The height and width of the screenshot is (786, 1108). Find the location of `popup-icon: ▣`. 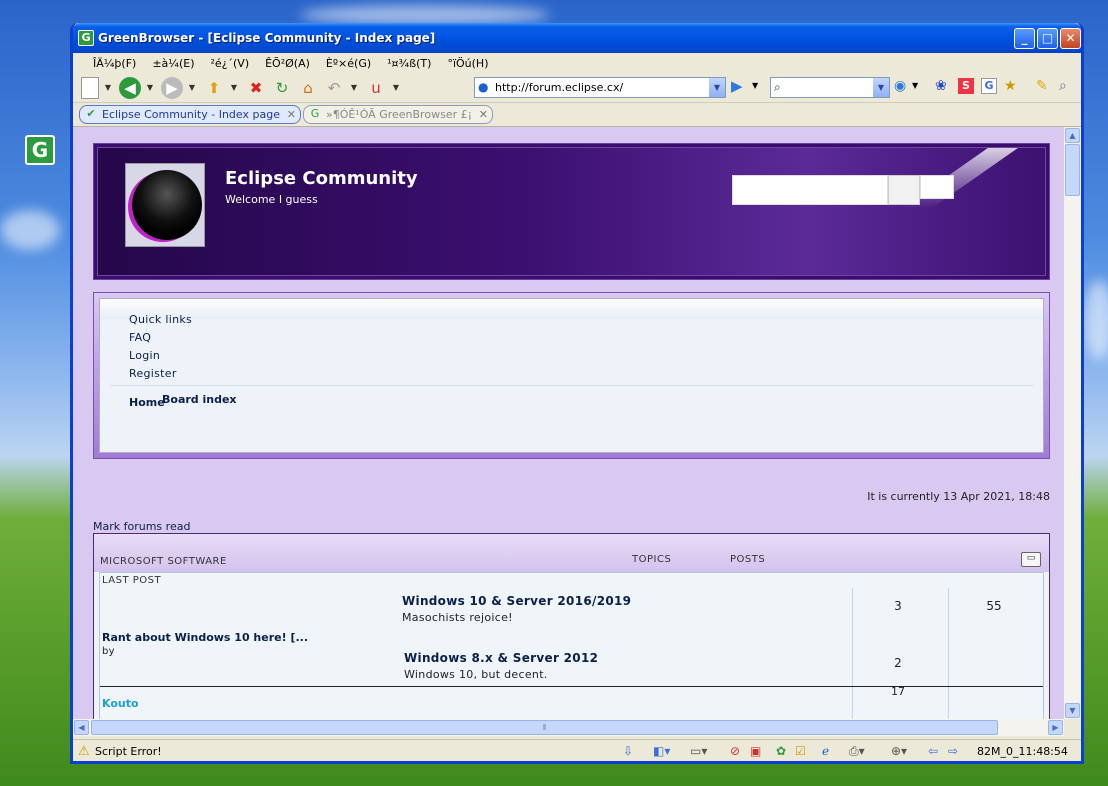

popup-icon: ▣ is located at coordinates (755, 751).